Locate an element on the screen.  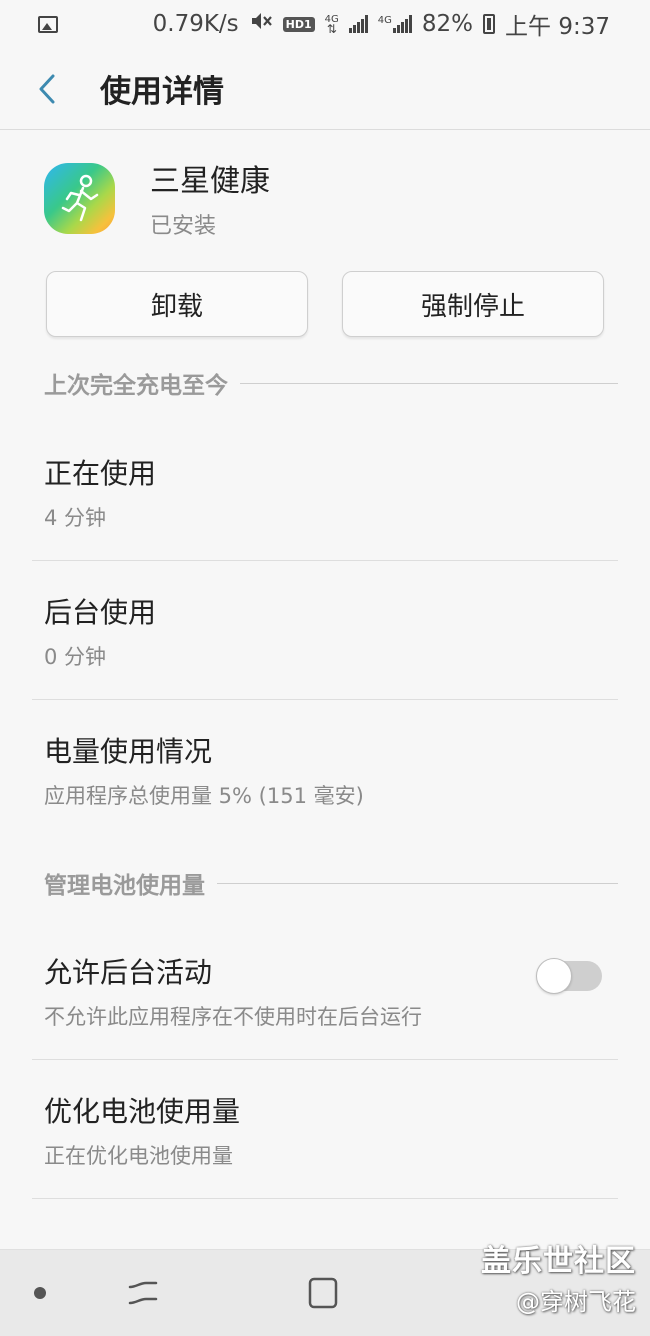
app-info: 三星健康 已安装 is located at coordinates (157, 198).